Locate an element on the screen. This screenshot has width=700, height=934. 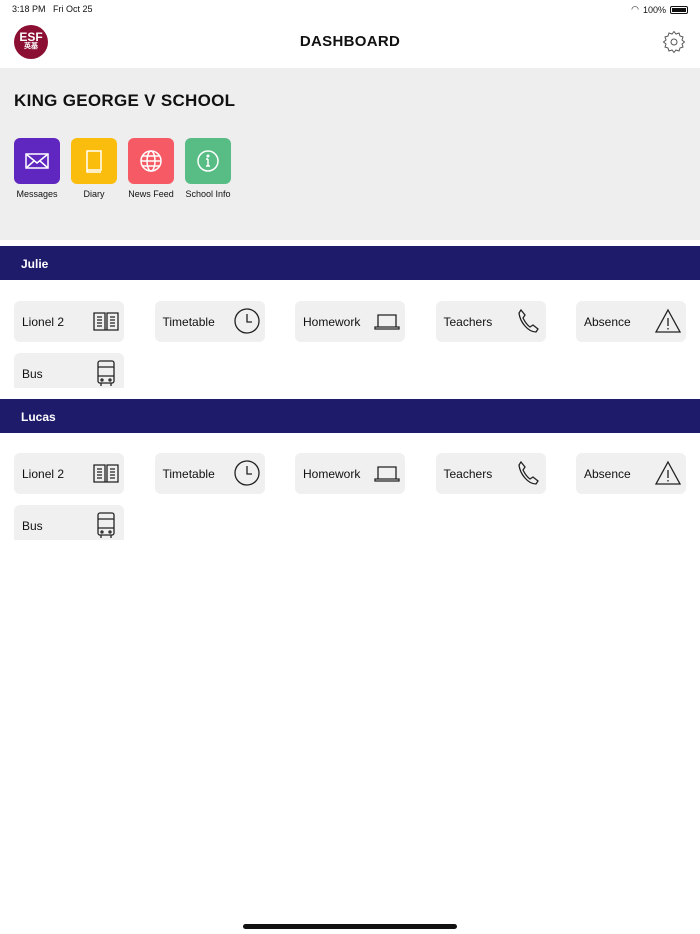
quick-link-messages: Messages is located at coordinates (37, 168).